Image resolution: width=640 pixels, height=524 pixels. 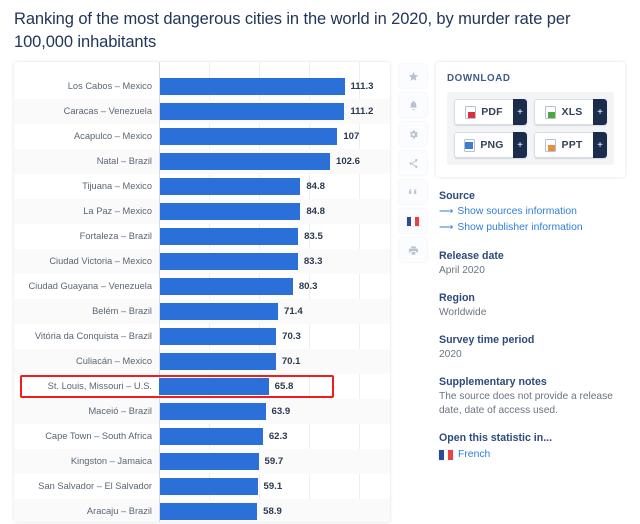 What do you see at coordinates (93, 336) in the screenshot?
I see `chart-row-label: Vitória da Conquista – Brazil` at bounding box center [93, 336].